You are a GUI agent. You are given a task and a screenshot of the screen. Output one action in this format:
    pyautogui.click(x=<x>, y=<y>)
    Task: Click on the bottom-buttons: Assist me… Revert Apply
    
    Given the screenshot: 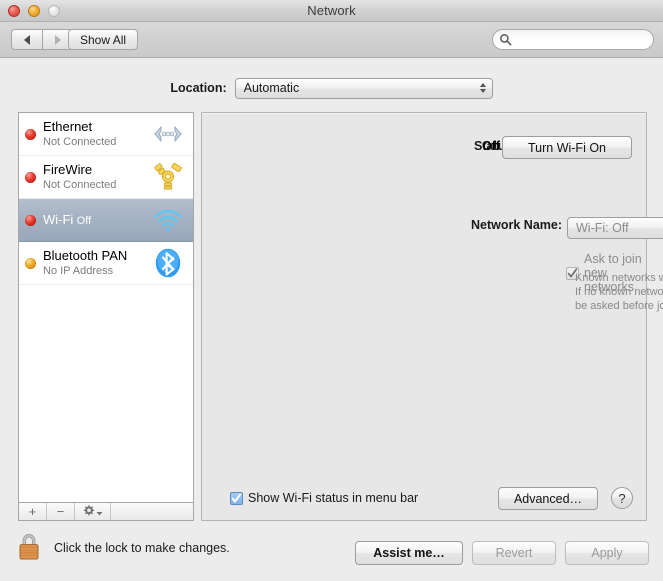 What is the action you would take?
    pyautogui.click(x=502, y=553)
    